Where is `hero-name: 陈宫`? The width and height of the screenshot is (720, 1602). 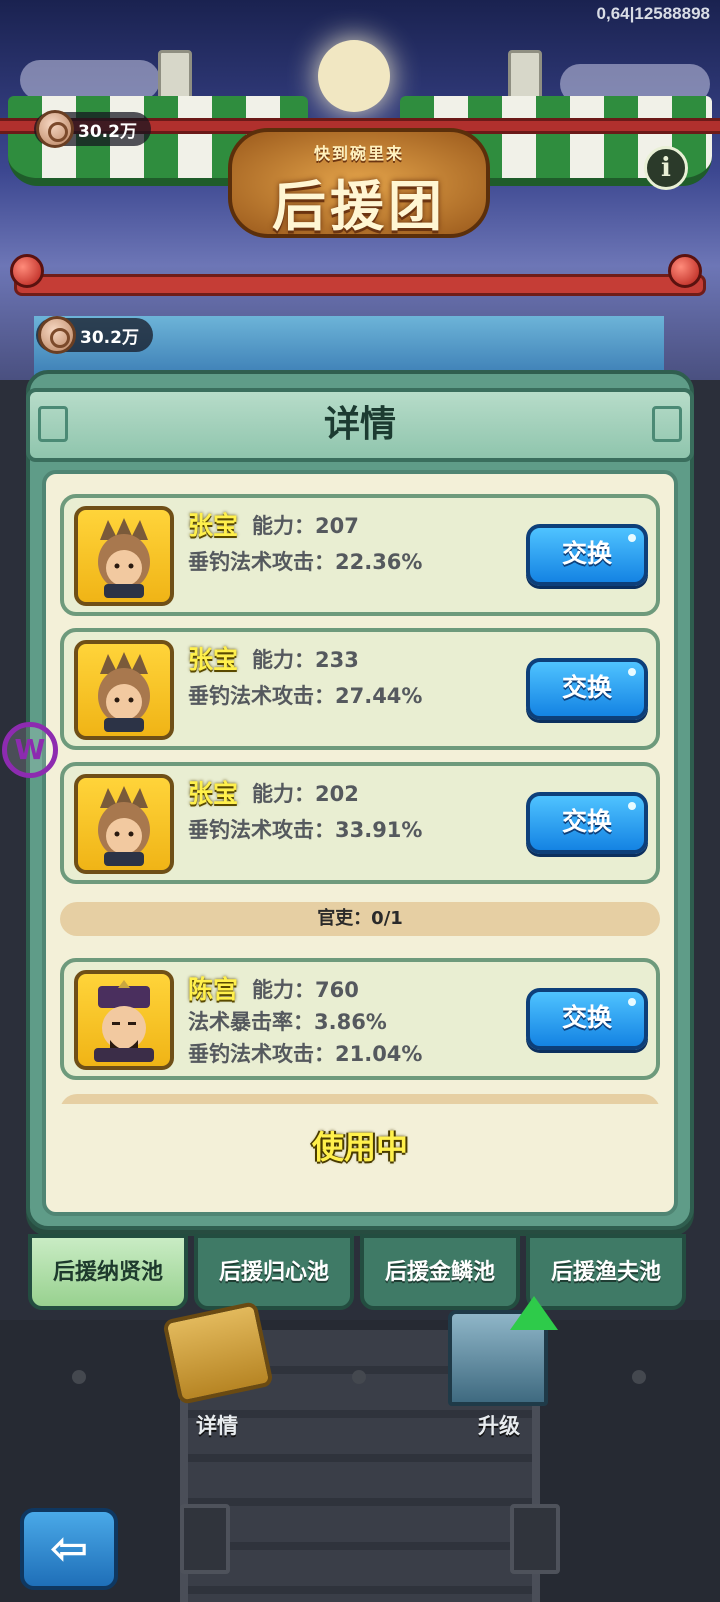
hero-name: 陈宫 is located at coordinates (213, 989).